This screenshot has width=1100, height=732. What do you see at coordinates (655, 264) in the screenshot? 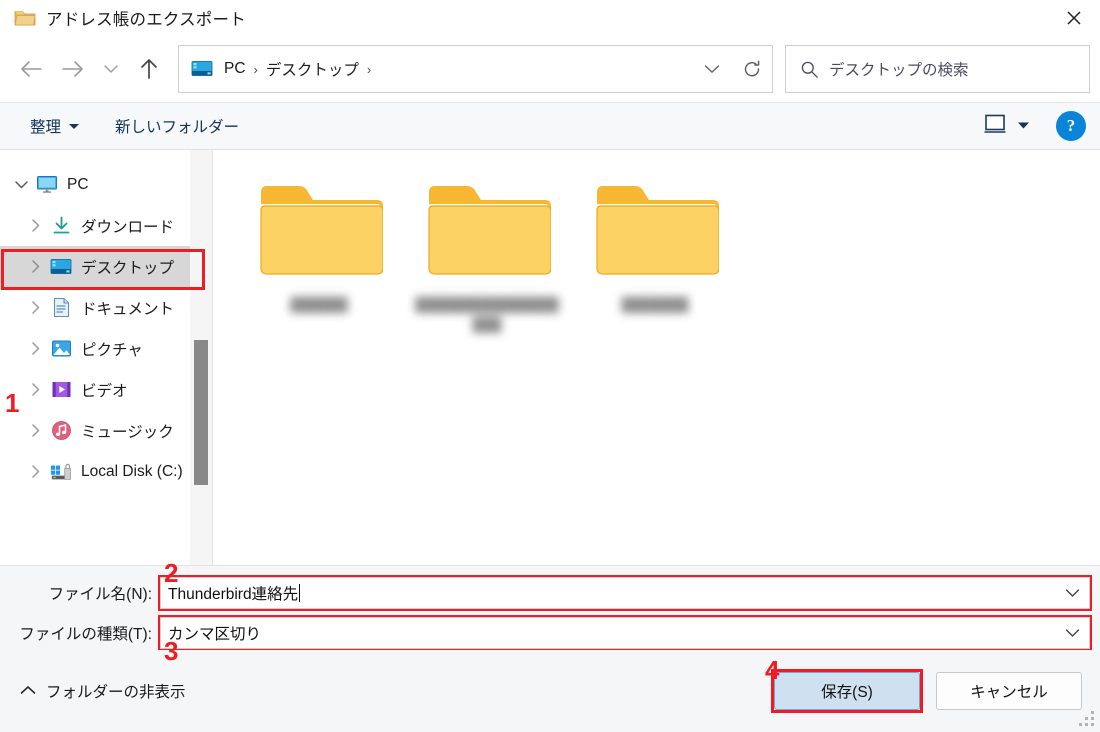
I see `list-item: ███████` at bounding box center [655, 264].